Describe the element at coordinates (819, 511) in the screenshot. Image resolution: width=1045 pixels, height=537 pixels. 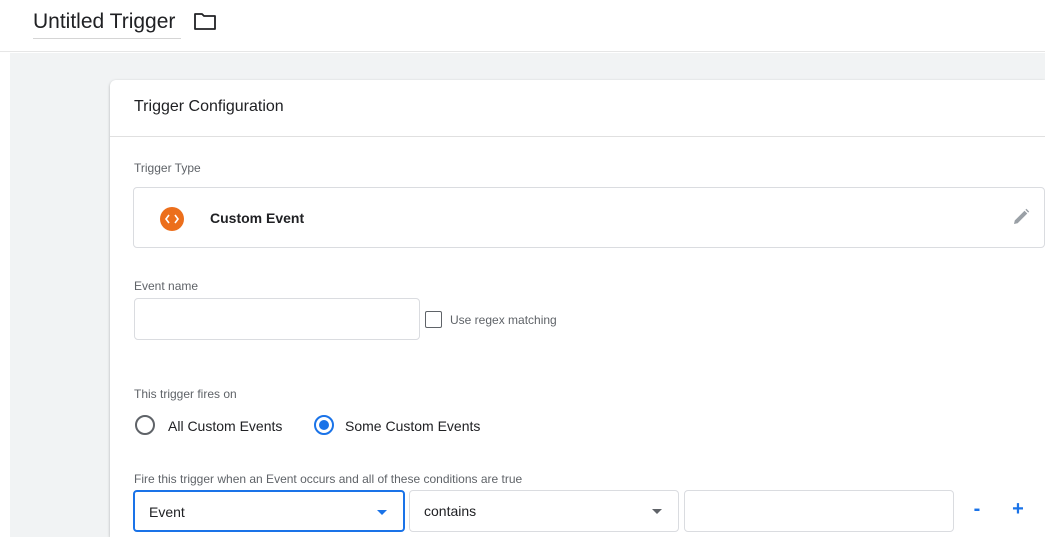
I see `condition-value-input` at that location.